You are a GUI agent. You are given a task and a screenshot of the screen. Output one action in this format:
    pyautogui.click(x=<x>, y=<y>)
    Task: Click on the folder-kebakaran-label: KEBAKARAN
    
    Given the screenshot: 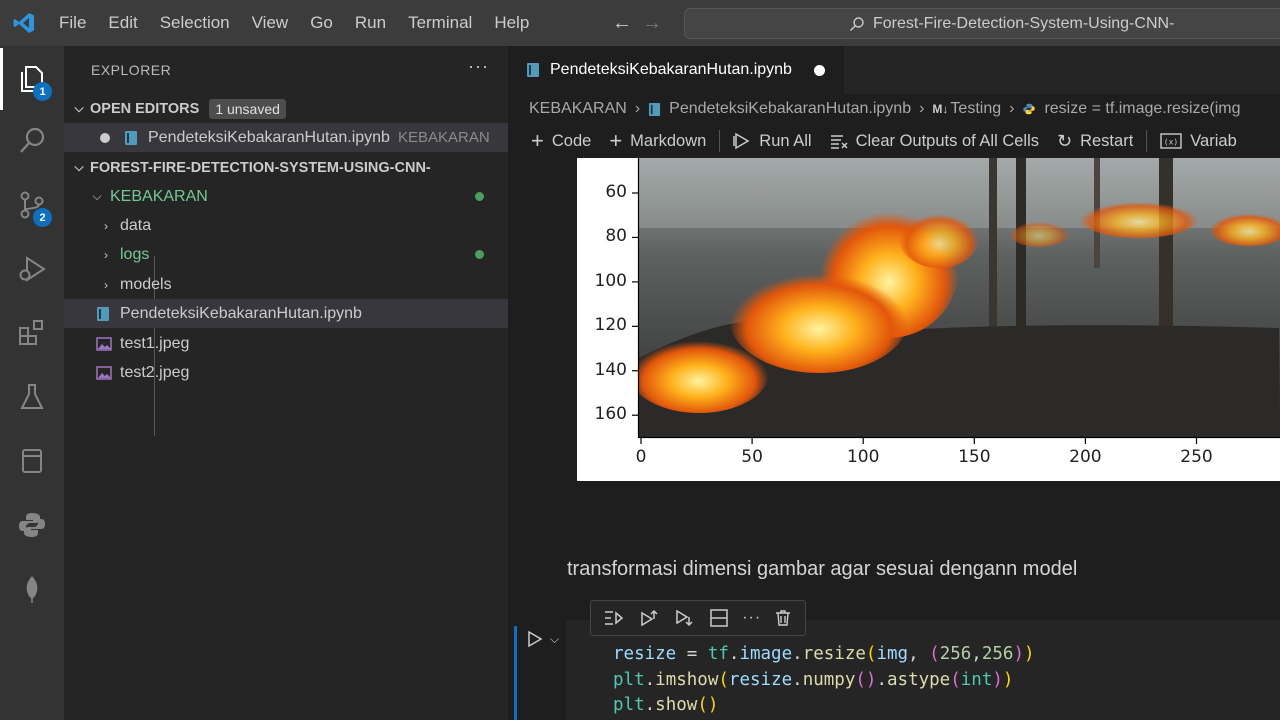 What is the action you would take?
    pyautogui.click(x=159, y=196)
    